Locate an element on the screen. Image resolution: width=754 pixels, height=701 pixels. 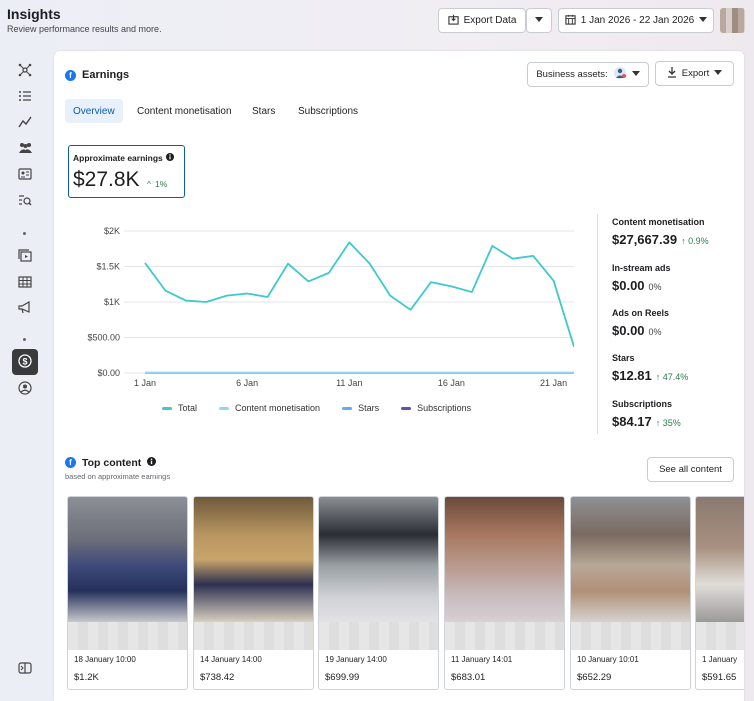
sidebar-item-content is located at coordinates (25, 97).